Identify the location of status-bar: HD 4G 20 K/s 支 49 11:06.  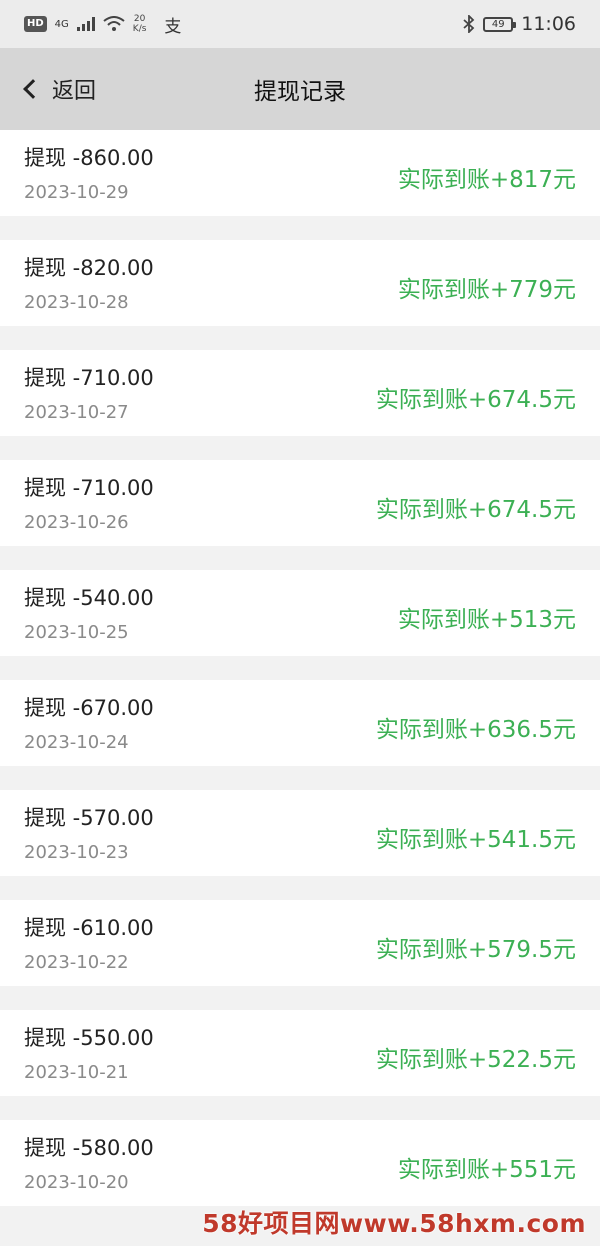
(300, 24).